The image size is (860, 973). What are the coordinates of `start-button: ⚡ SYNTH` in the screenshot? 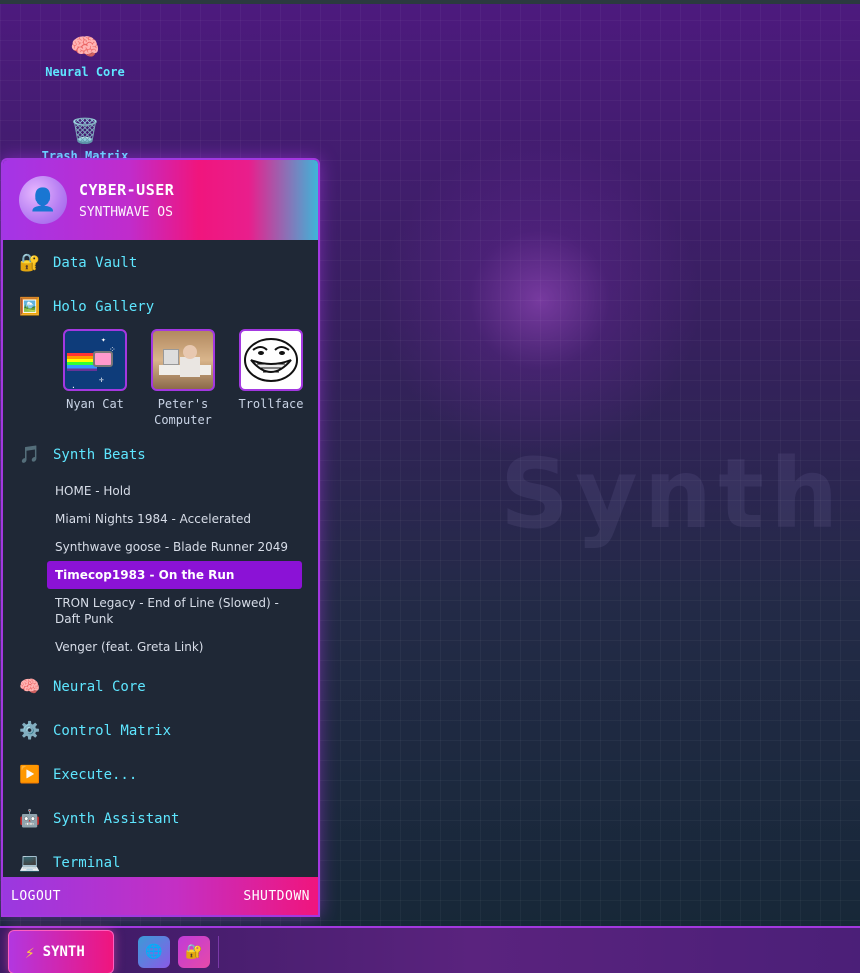 It's located at (61, 951).